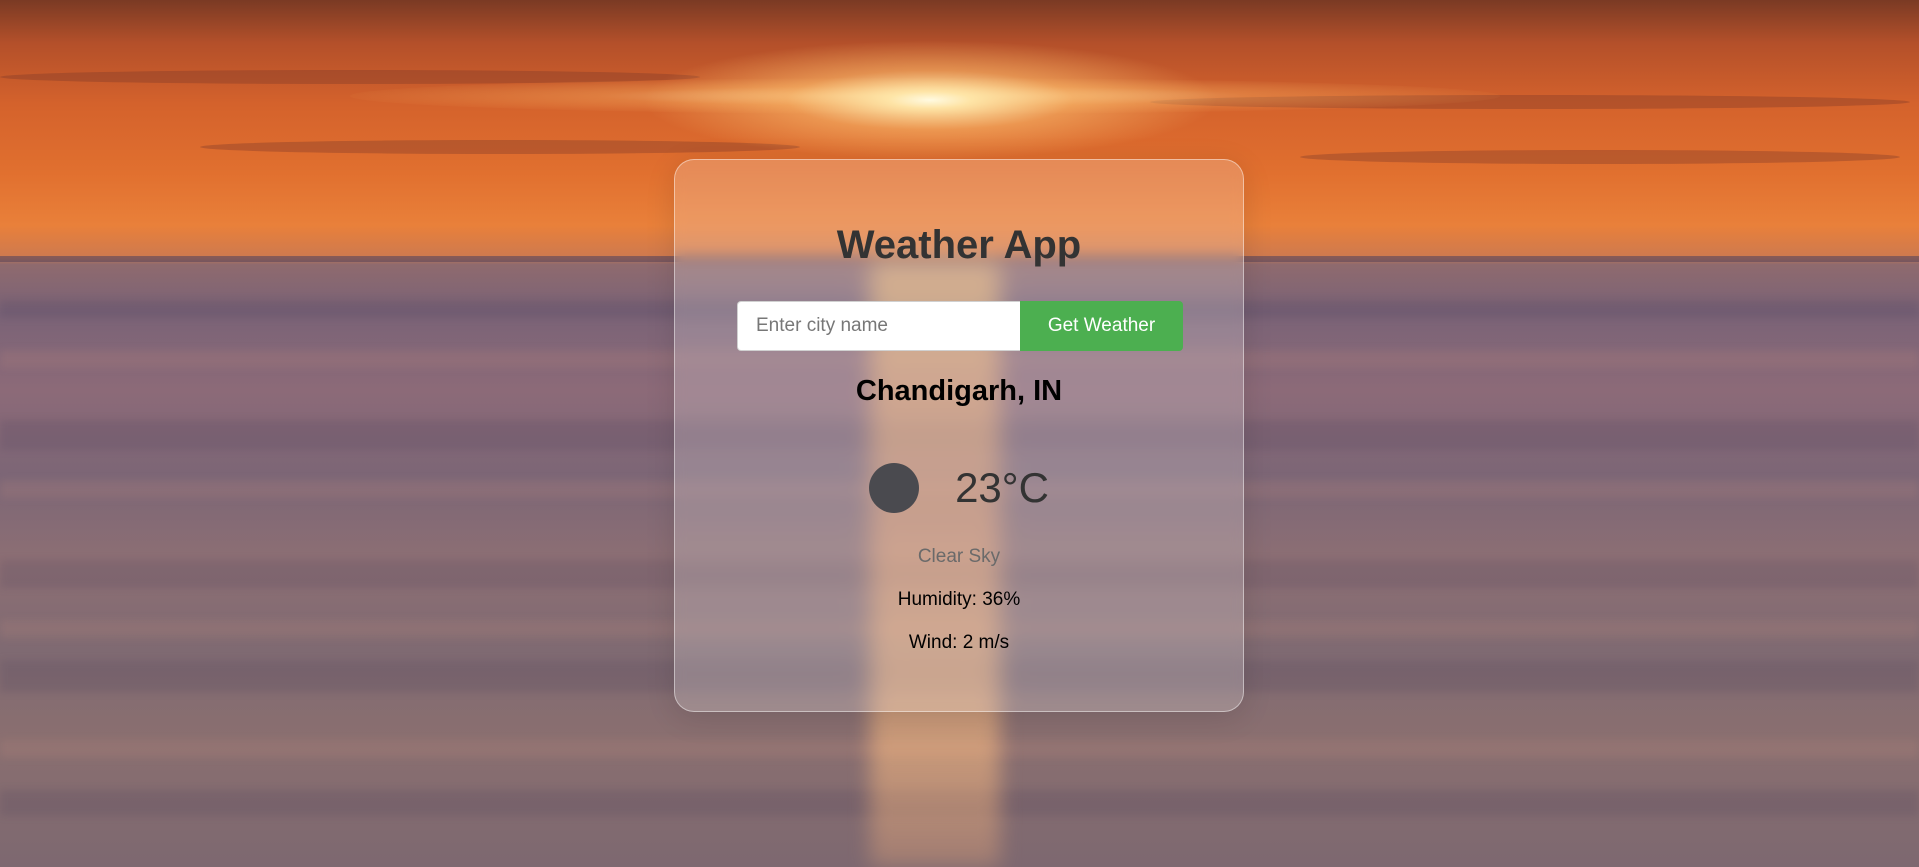  What do you see at coordinates (878, 326) in the screenshot?
I see `city-search-input` at bounding box center [878, 326].